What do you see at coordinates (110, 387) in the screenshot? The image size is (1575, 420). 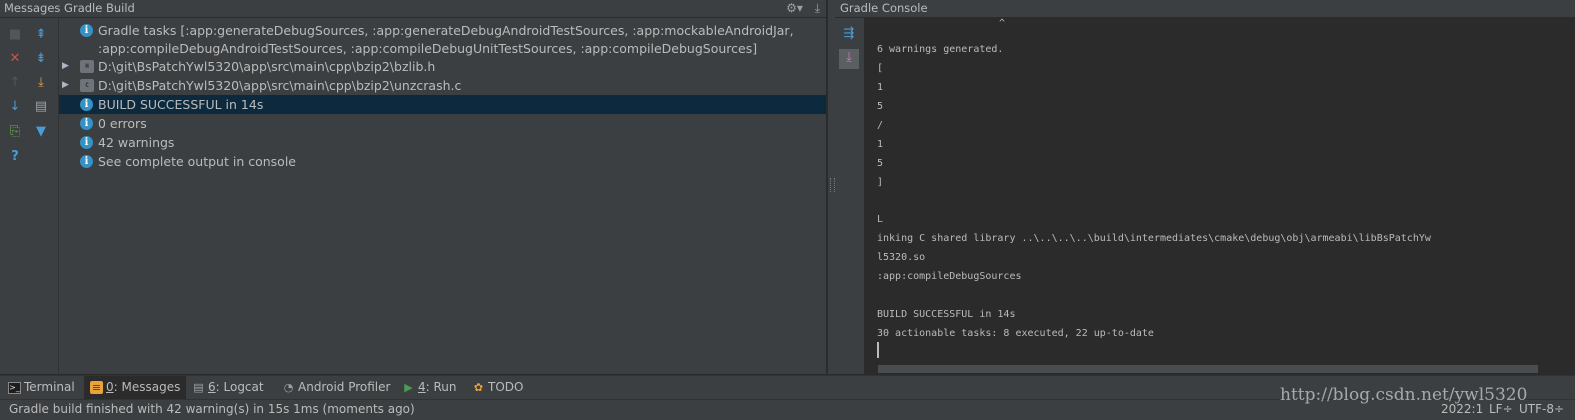 I see `tab-mnemonic: 0` at bounding box center [110, 387].